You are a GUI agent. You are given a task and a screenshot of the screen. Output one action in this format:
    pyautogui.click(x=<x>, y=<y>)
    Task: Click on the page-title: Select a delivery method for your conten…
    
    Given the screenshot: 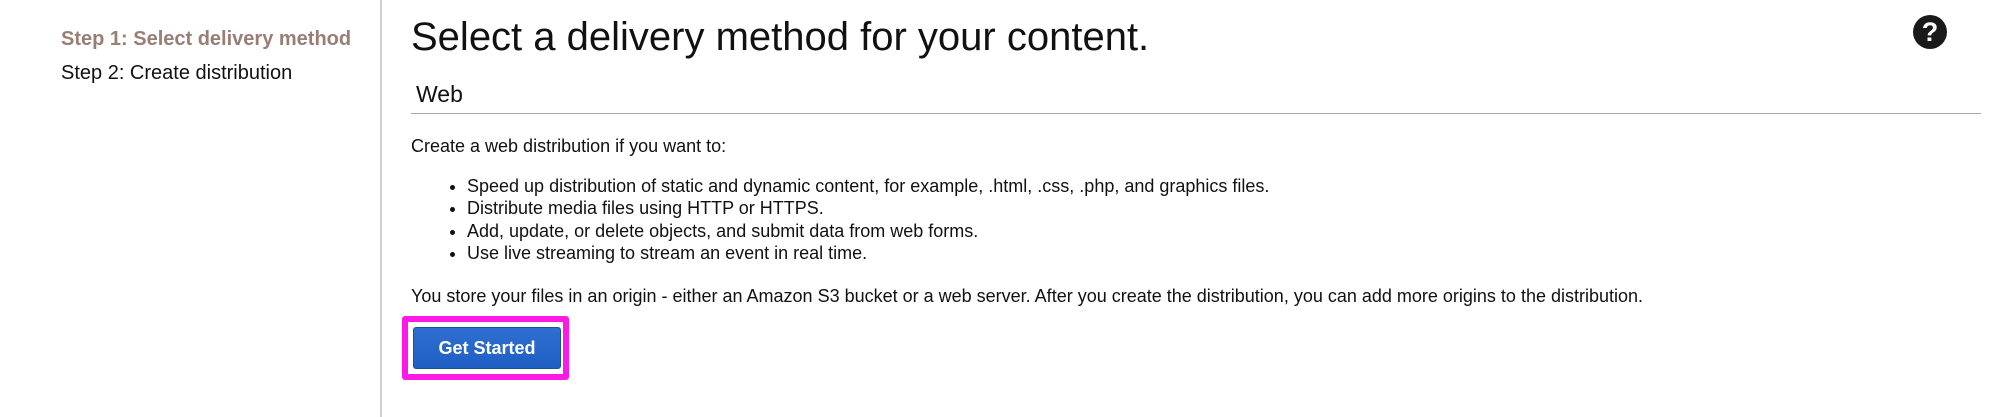 What is the action you would take?
    pyautogui.click(x=780, y=37)
    